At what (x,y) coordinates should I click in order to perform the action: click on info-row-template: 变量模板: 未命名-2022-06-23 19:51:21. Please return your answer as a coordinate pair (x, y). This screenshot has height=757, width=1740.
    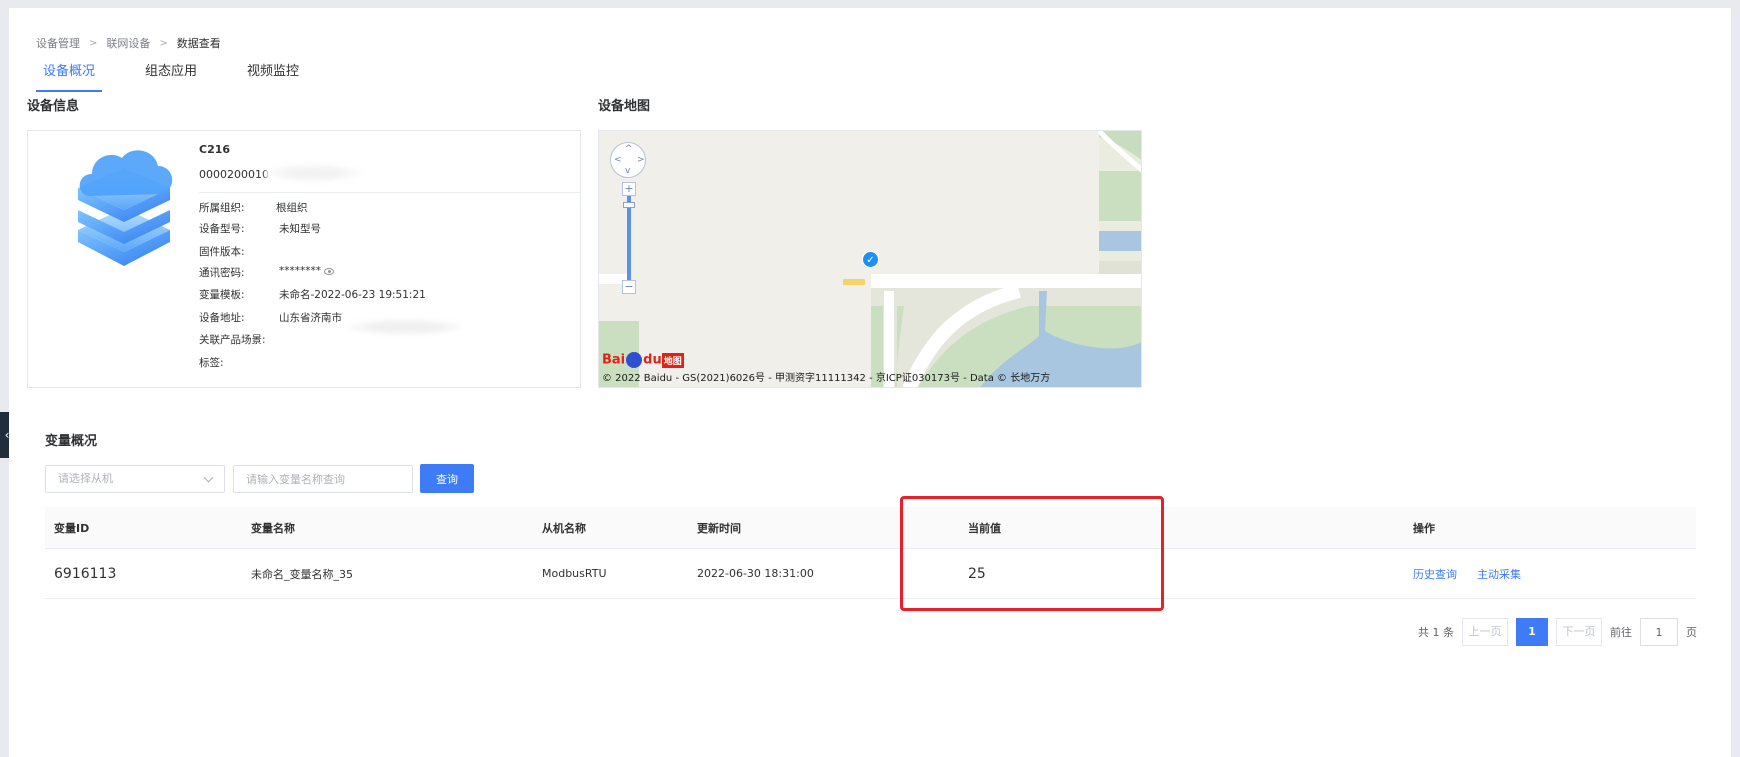
    Looking at the image, I should click on (312, 294).